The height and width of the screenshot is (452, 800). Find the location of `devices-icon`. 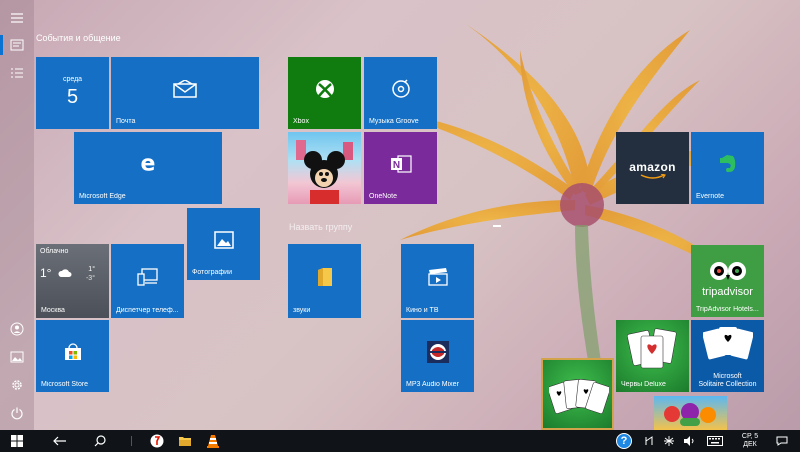

devices-icon is located at coordinates (147, 277).